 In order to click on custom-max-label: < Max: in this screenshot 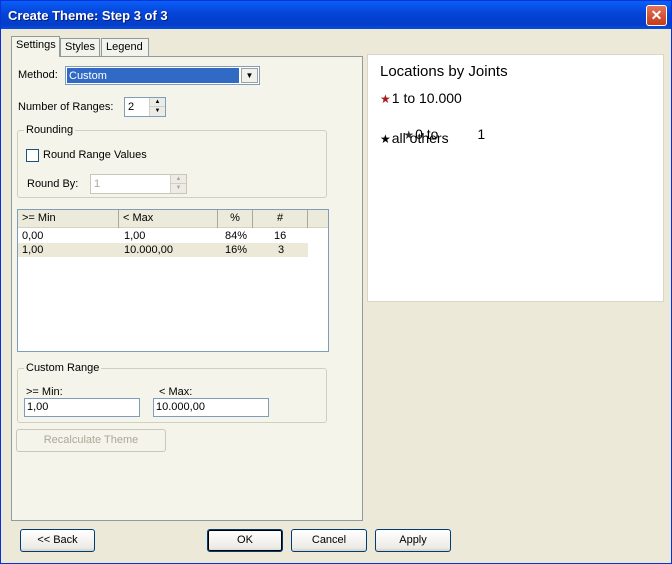, I will do `click(176, 392)`.